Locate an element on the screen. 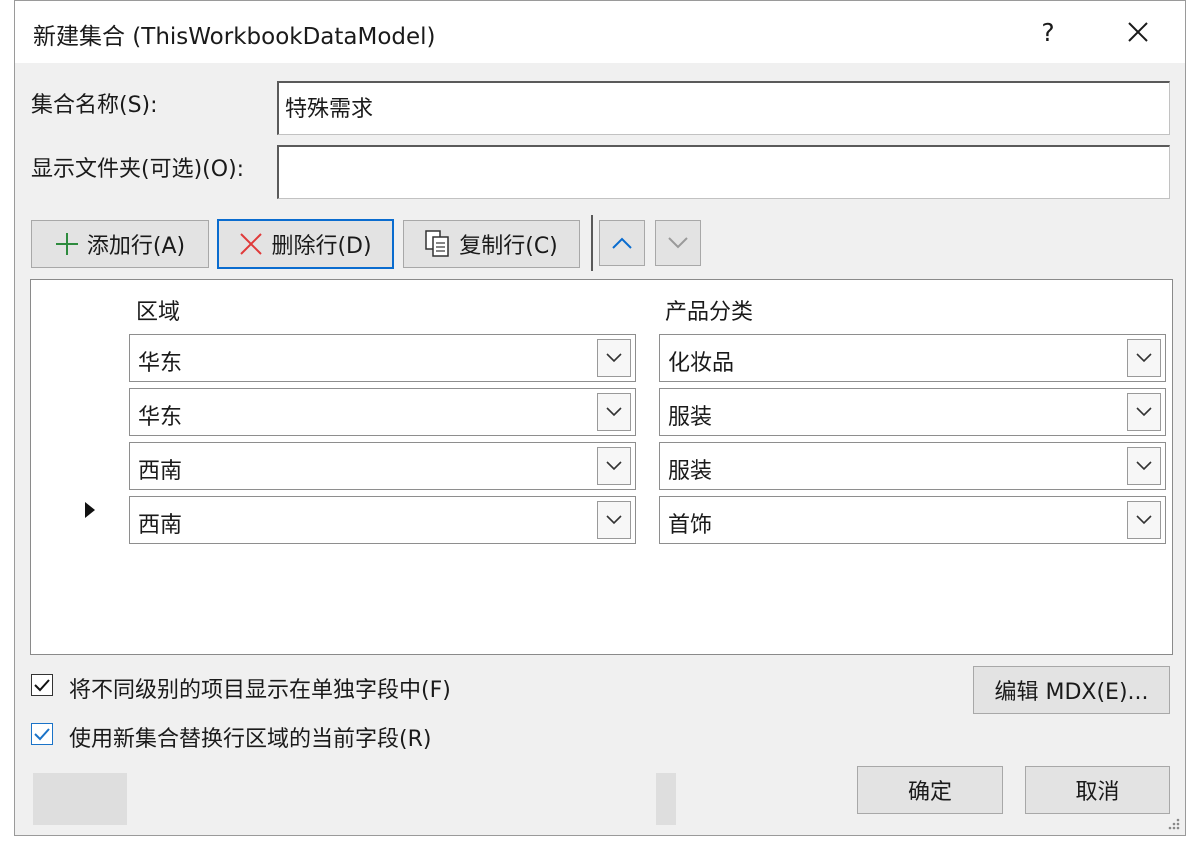  category-value: 化妆品 is located at coordinates (701, 363).